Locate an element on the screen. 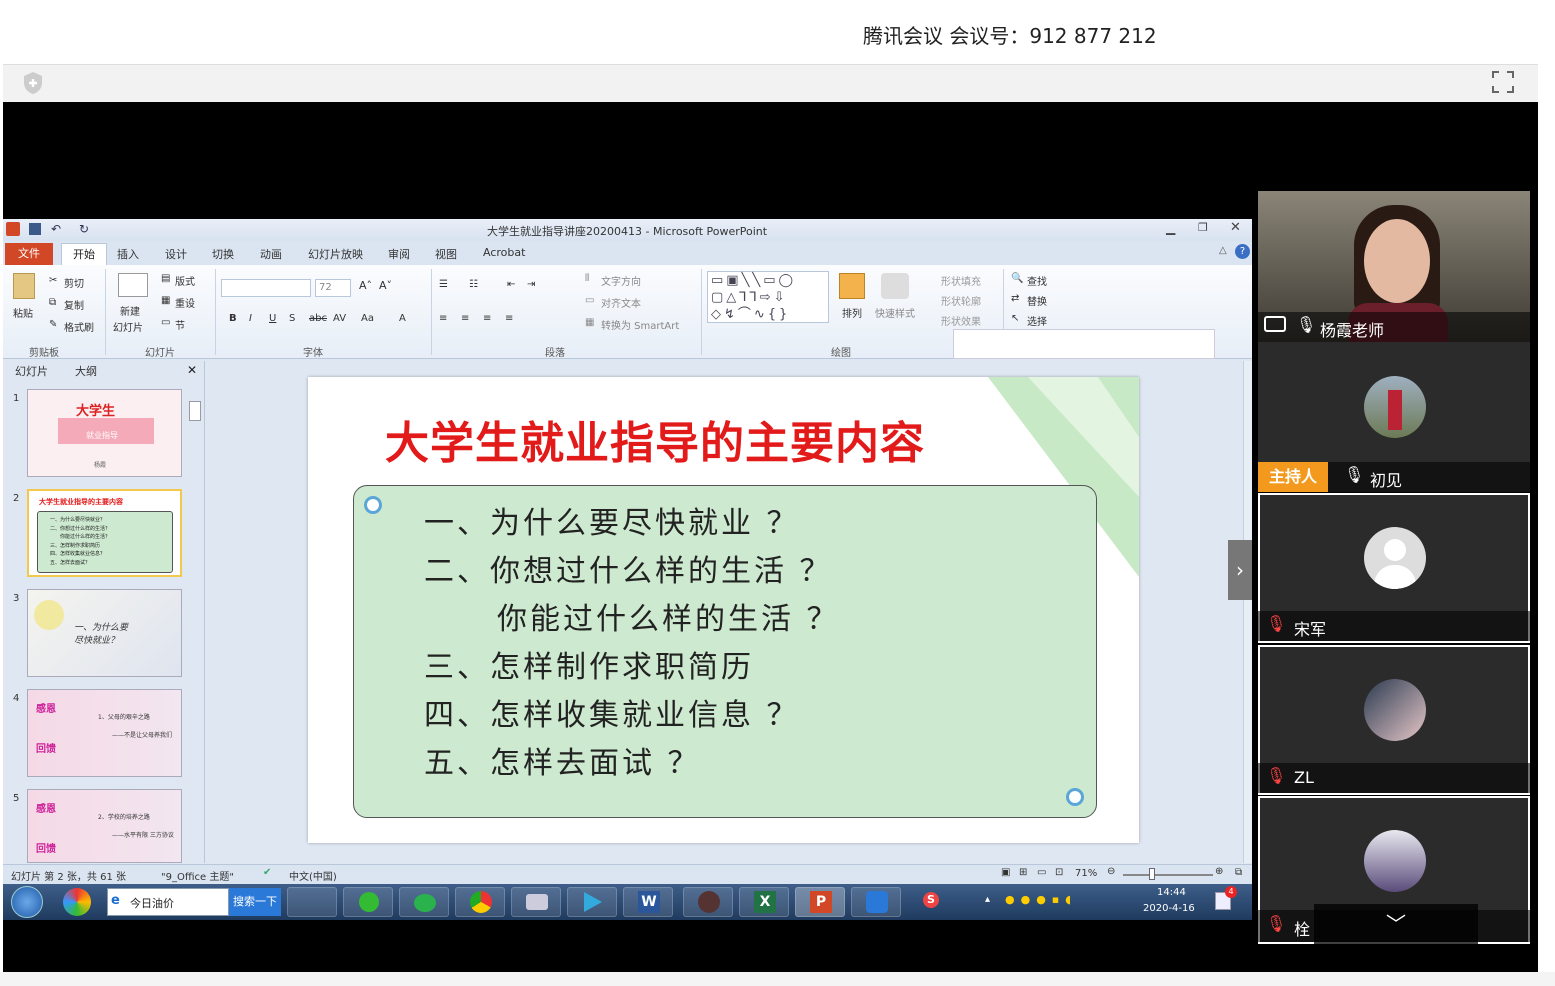 Image resolution: width=1555 pixels, height=986 pixels. arrange-icon is located at coordinates (852, 286).